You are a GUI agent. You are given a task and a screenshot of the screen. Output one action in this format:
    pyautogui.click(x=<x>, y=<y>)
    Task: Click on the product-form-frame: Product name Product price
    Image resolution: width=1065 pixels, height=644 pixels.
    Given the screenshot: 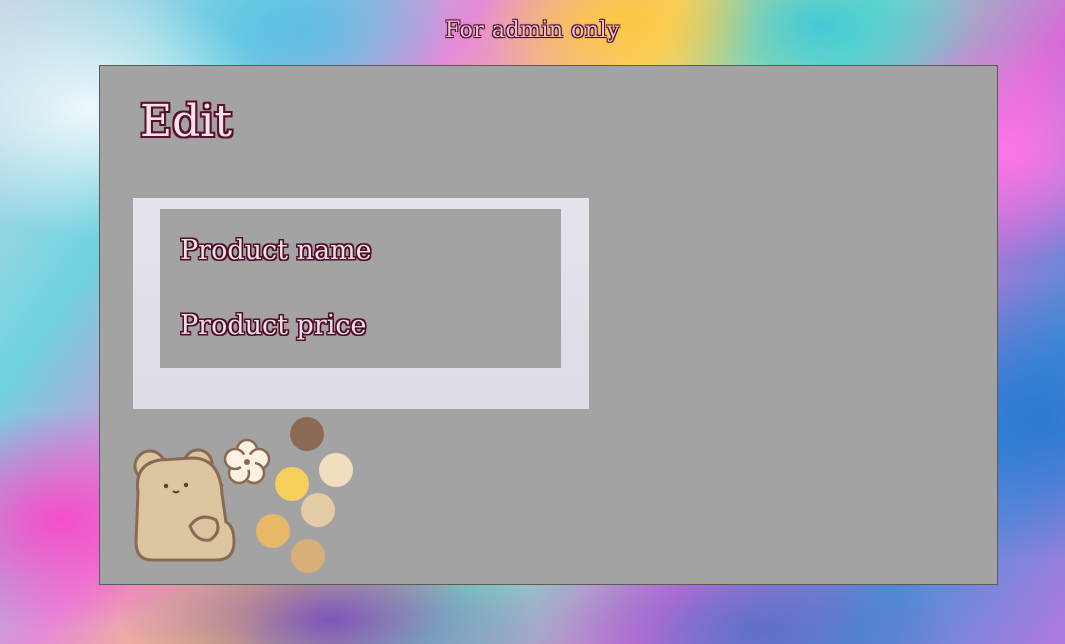 What is the action you would take?
    pyautogui.click(x=361, y=303)
    